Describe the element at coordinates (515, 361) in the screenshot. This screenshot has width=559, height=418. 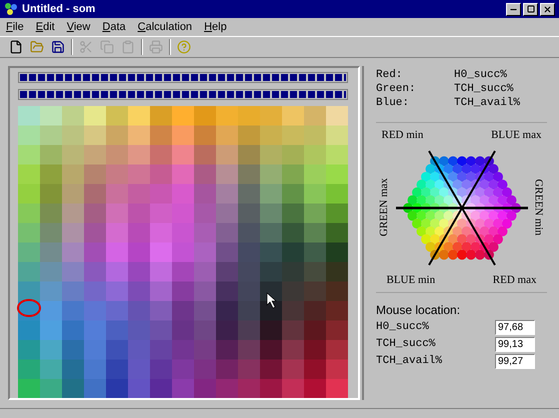
I see `value-field: 99,27` at that location.